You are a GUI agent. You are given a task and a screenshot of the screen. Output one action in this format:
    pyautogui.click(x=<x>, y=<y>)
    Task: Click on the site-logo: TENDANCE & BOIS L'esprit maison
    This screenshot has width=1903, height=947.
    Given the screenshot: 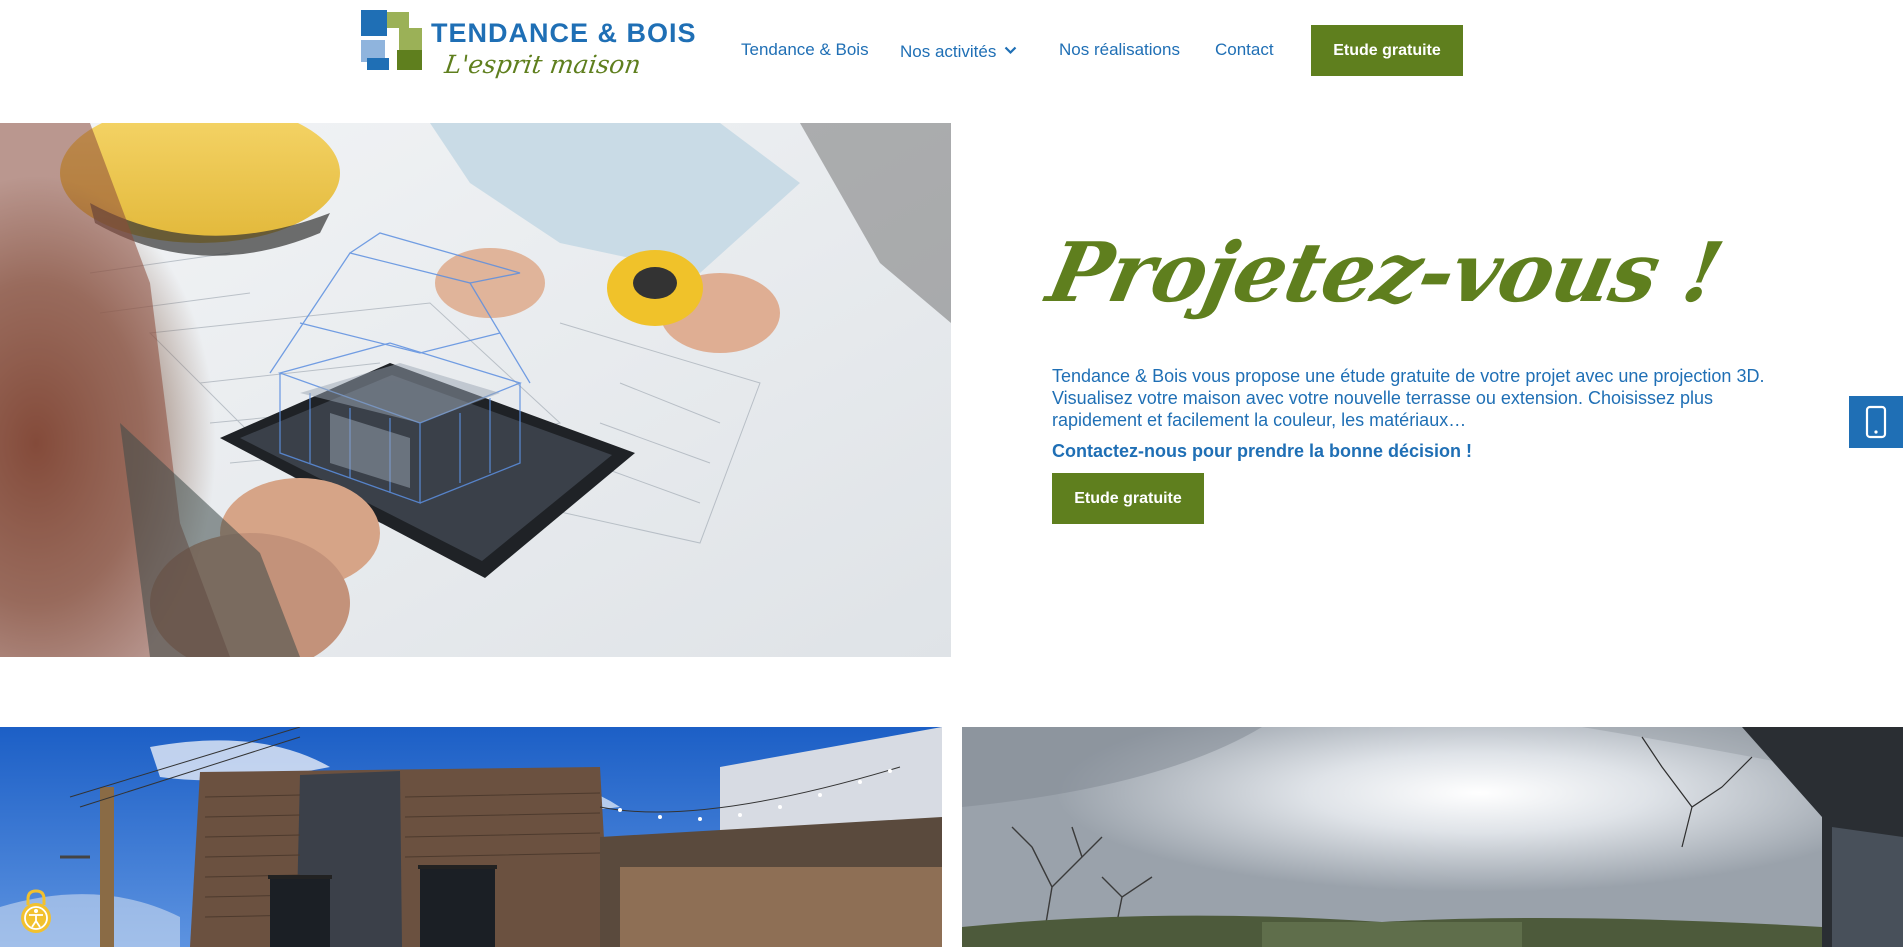 What is the action you would take?
    pyautogui.click(x=528, y=46)
    